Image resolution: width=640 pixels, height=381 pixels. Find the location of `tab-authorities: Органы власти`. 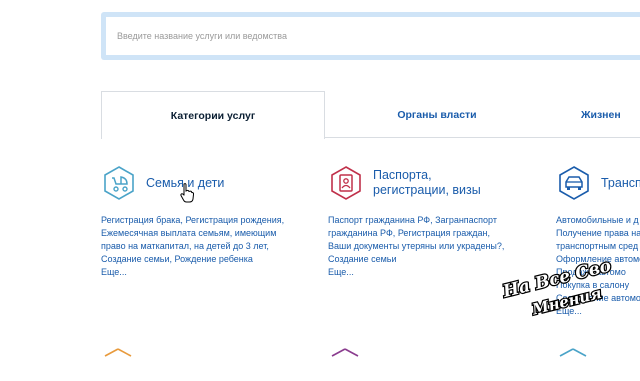

tab-authorities: Органы власти is located at coordinates (437, 114).